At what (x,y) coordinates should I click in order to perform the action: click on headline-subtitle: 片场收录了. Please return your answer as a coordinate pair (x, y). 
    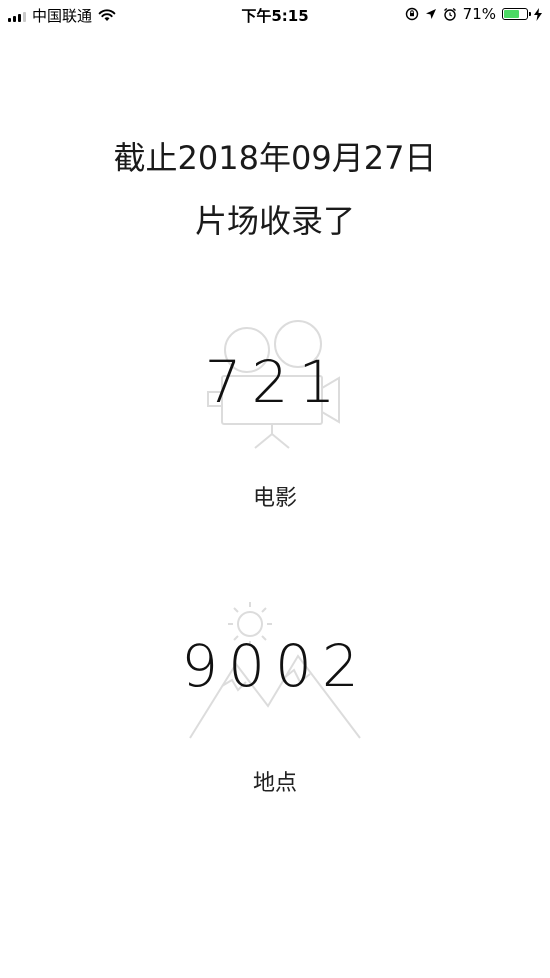
    Looking at the image, I should click on (274, 221).